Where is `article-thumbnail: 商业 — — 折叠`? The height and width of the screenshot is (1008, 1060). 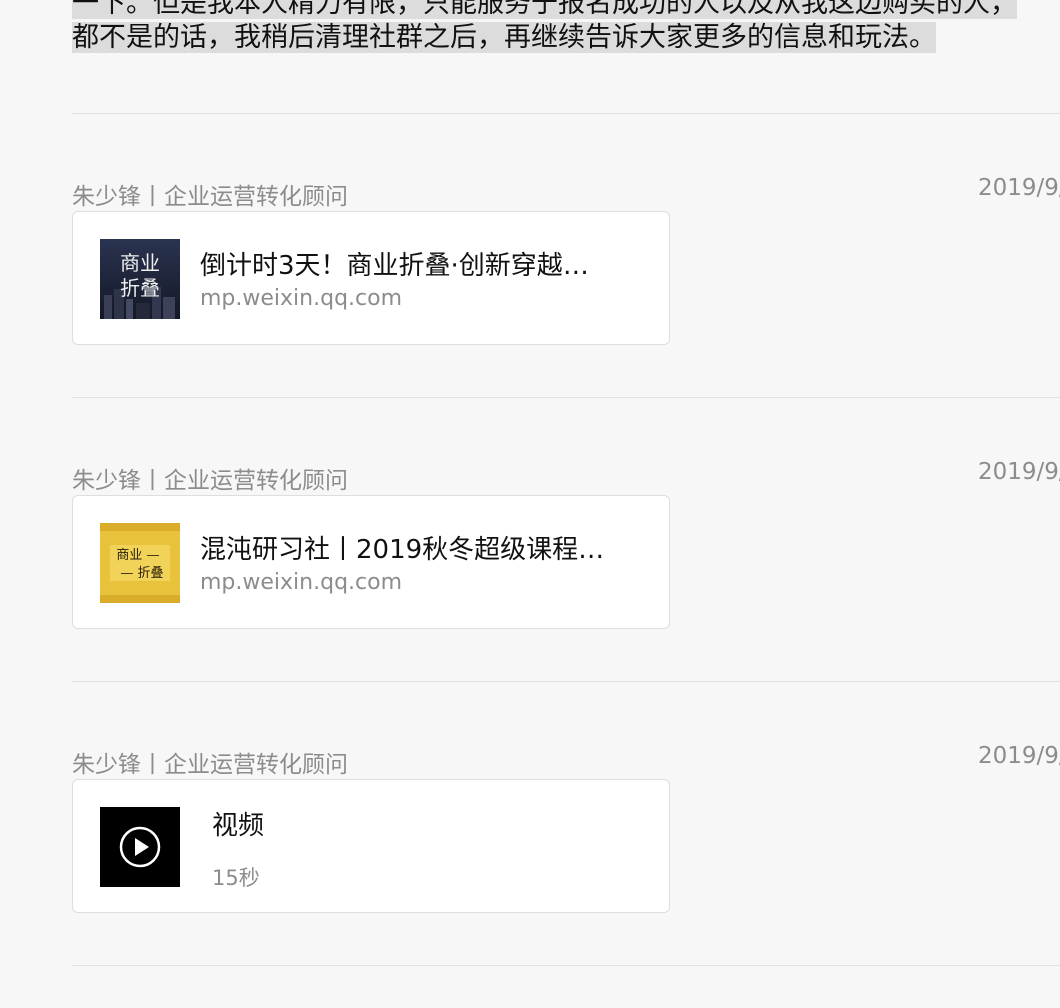
article-thumbnail: 商业 — — 折叠 is located at coordinates (140, 563).